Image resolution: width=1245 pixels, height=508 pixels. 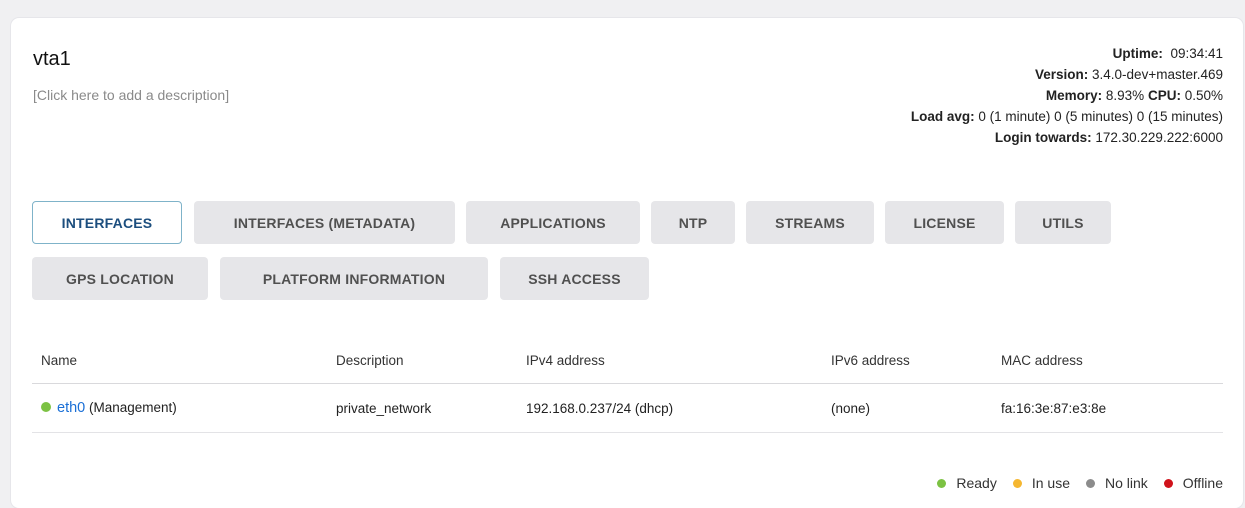 I want to click on legend-item-ready: Ready, so click(x=967, y=483).